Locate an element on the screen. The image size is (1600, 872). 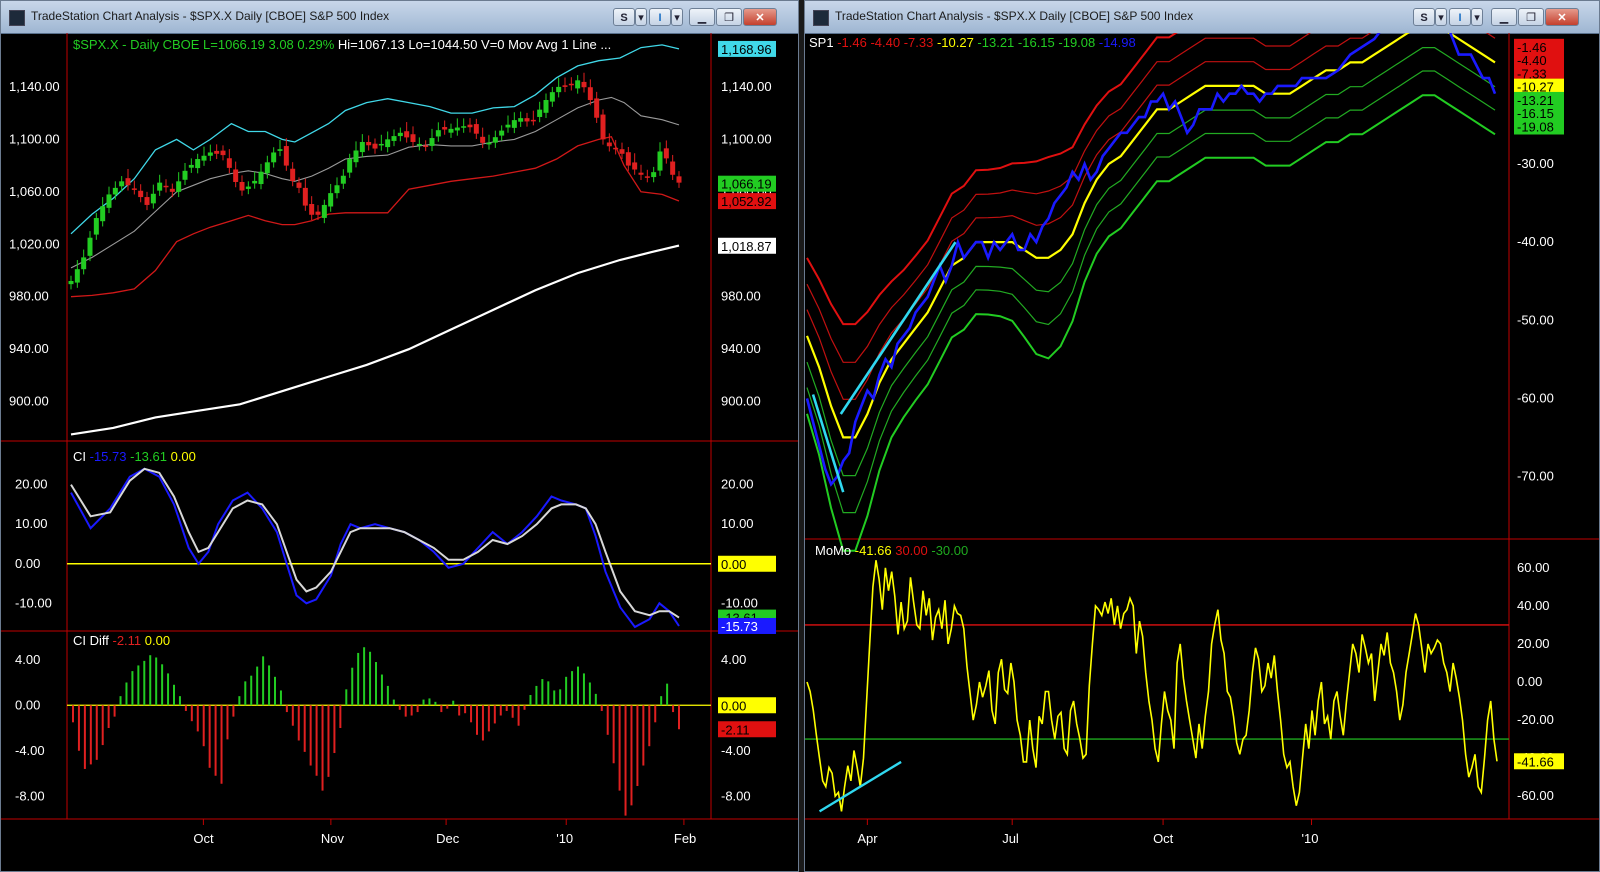
last-value-label: -15.73 is located at coordinates (739, 626).